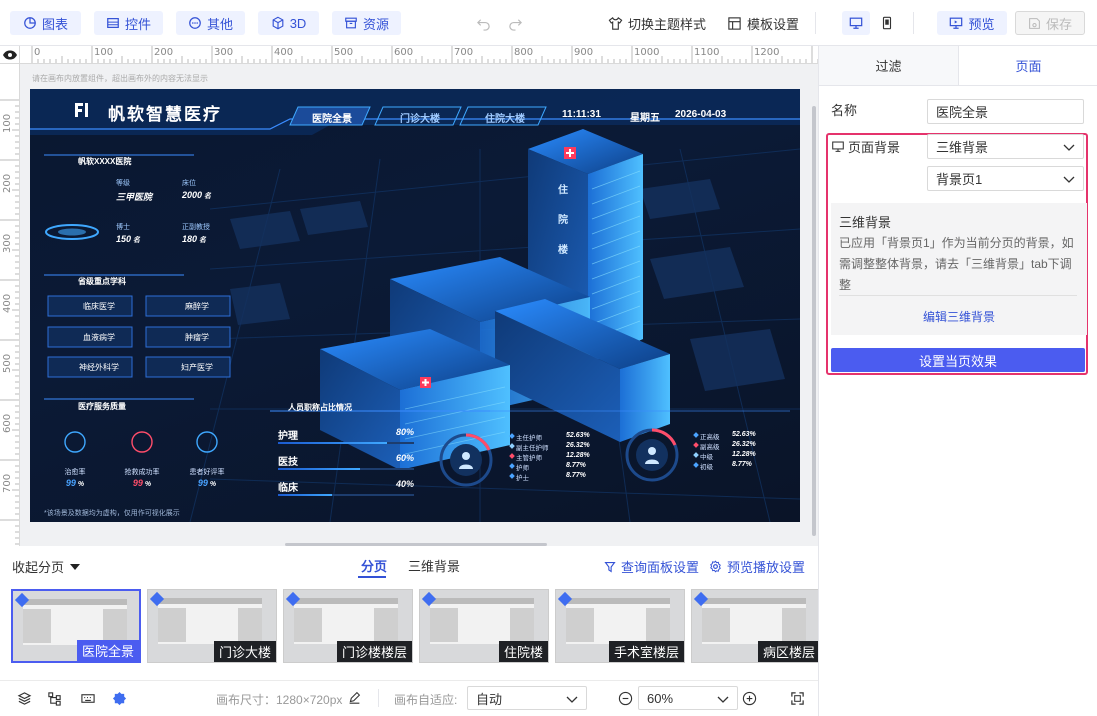  Describe the element at coordinates (113, 23) in the screenshot. I see `widget-icon` at that location.